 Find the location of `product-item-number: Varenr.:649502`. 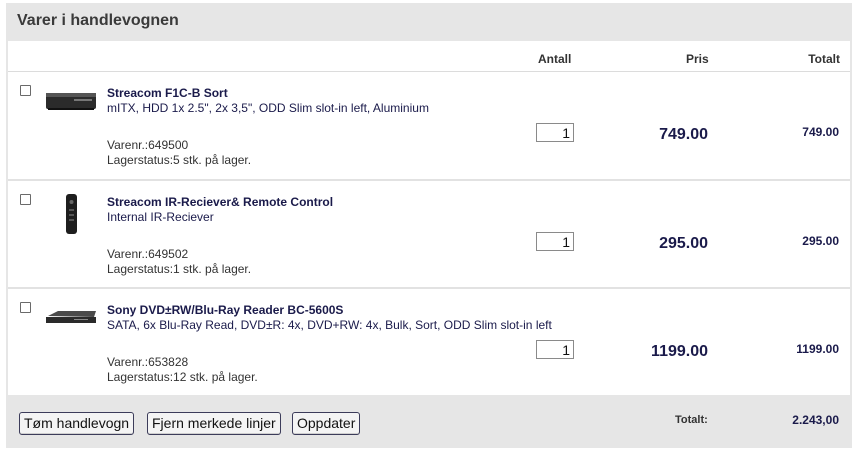

product-item-number: Varenr.:649502 is located at coordinates (148, 254).